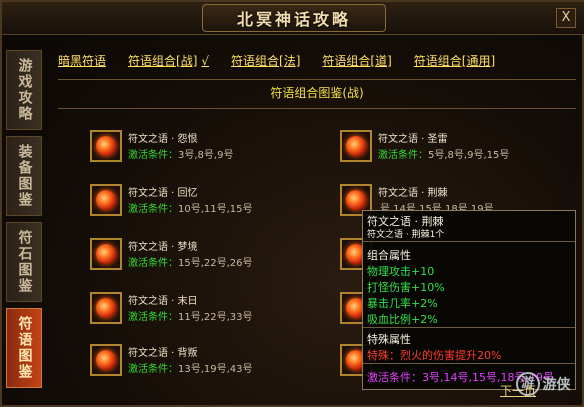  Describe the element at coordinates (265, 63) in the screenshot. I see `tab-combo-mage: 符语组合[法]` at that location.